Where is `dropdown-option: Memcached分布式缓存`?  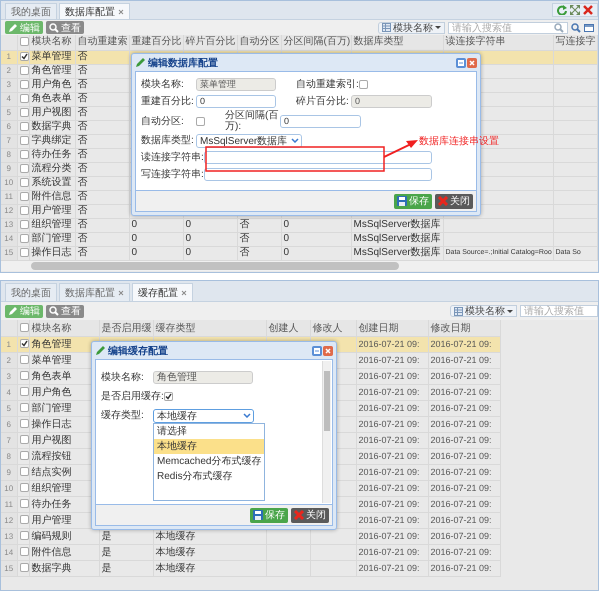 dropdown-option: Memcached分布式缓存 is located at coordinates (209, 461).